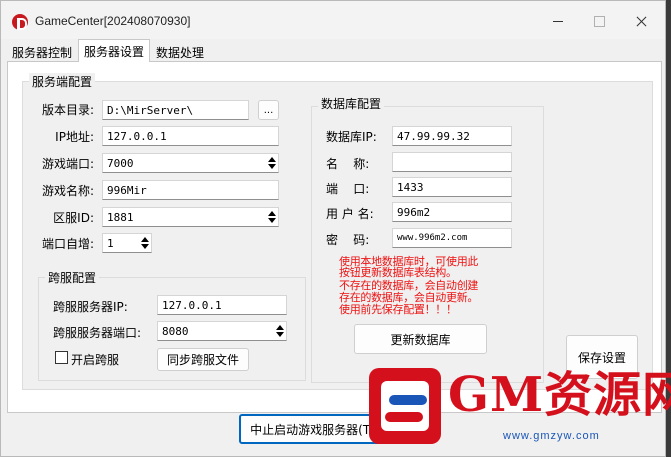 Image resolution: width=671 pixels, height=457 pixels. Describe the element at coordinates (190, 163) in the screenshot. I see `game-port-stepper: 7000` at that location.